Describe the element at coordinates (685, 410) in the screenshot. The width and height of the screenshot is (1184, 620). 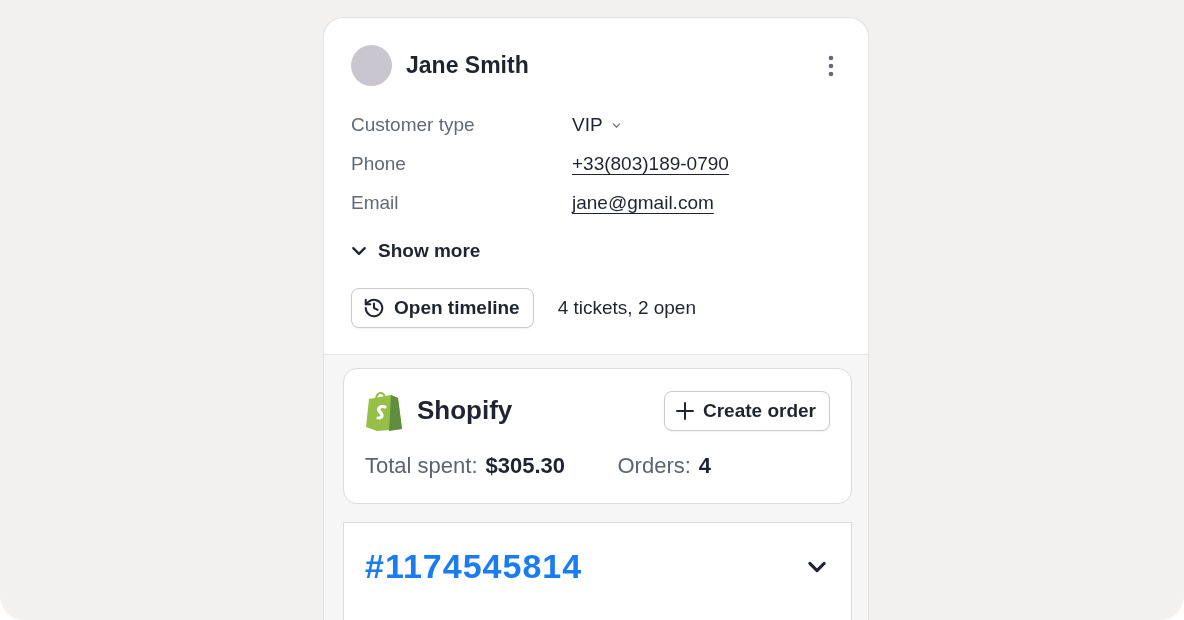
I see `plus-icon` at that location.